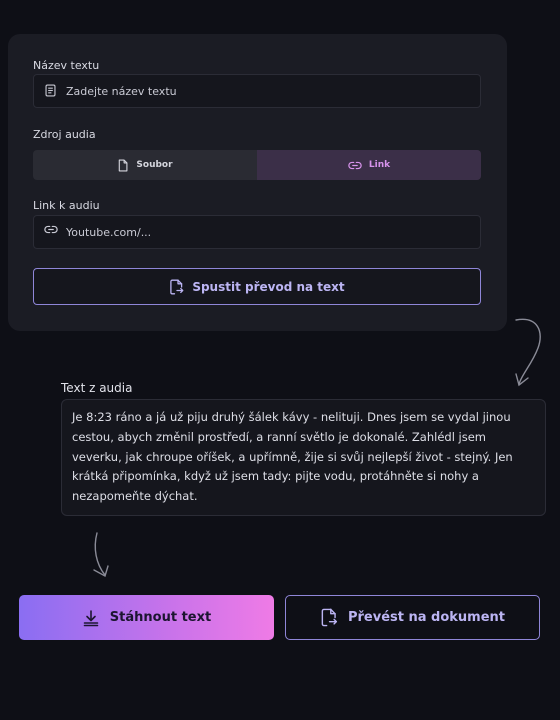  What do you see at coordinates (426, 617) in the screenshot?
I see `convert-to-document-label: Převést na dokument` at bounding box center [426, 617].